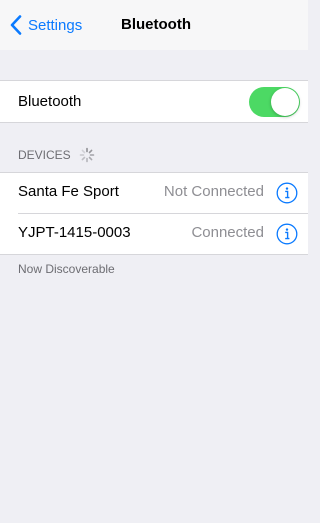  I want to click on discoverable-status-text: Now Discoverable, so click(66, 269).